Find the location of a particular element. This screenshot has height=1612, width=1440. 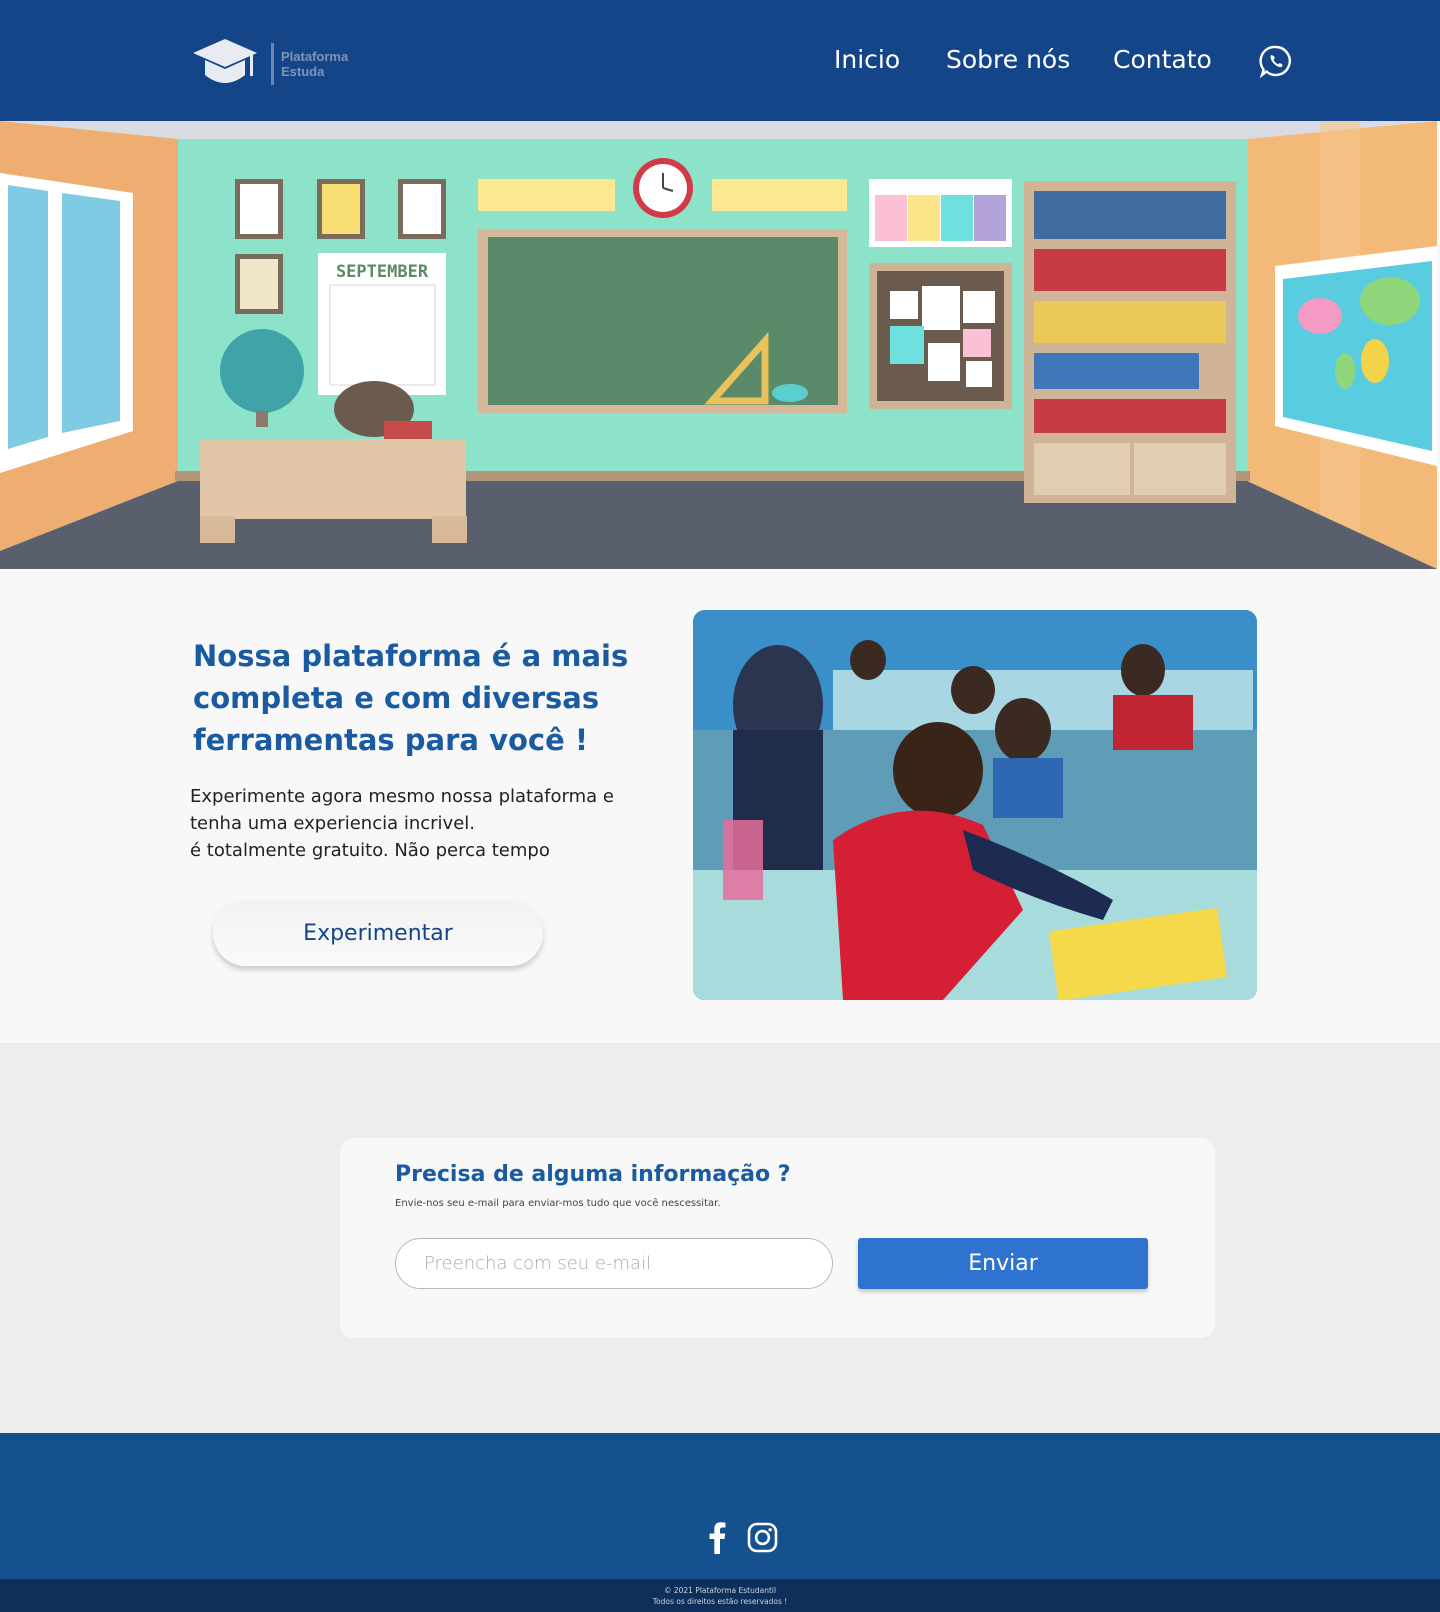

logo: Plataforma Estuda is located at coordinates (278, 64).